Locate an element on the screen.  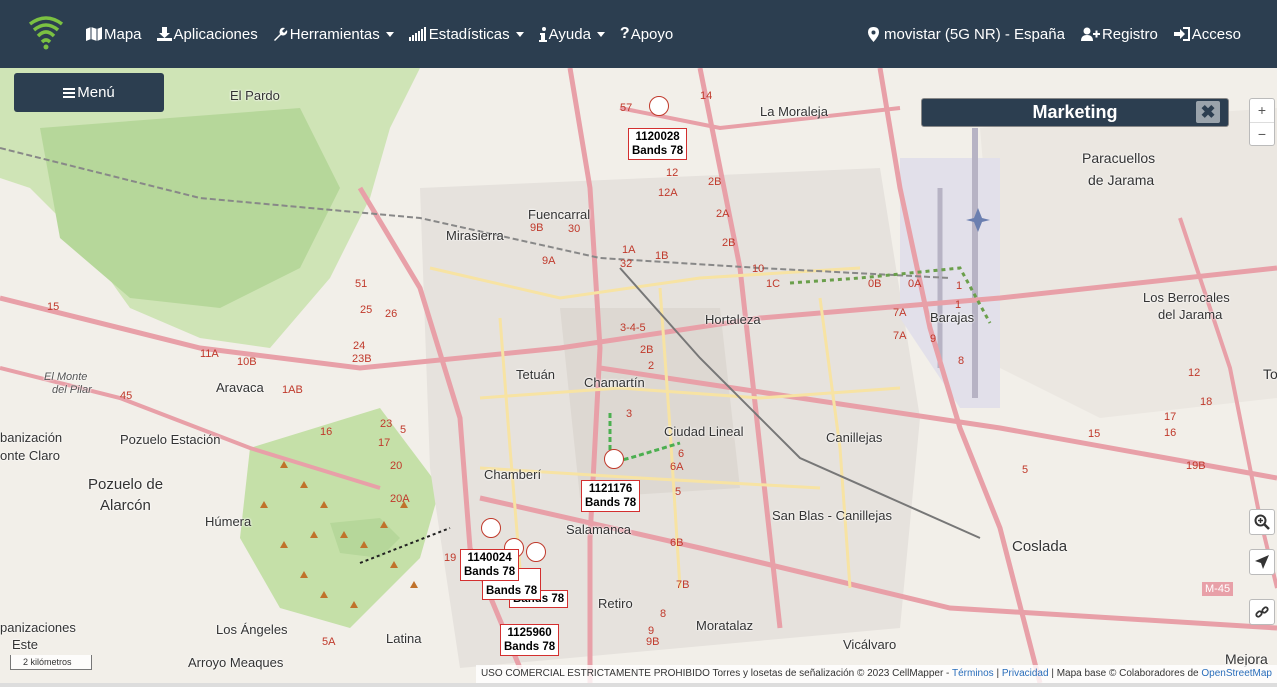
road-number: 19B is located at coordinates (1196, 466).